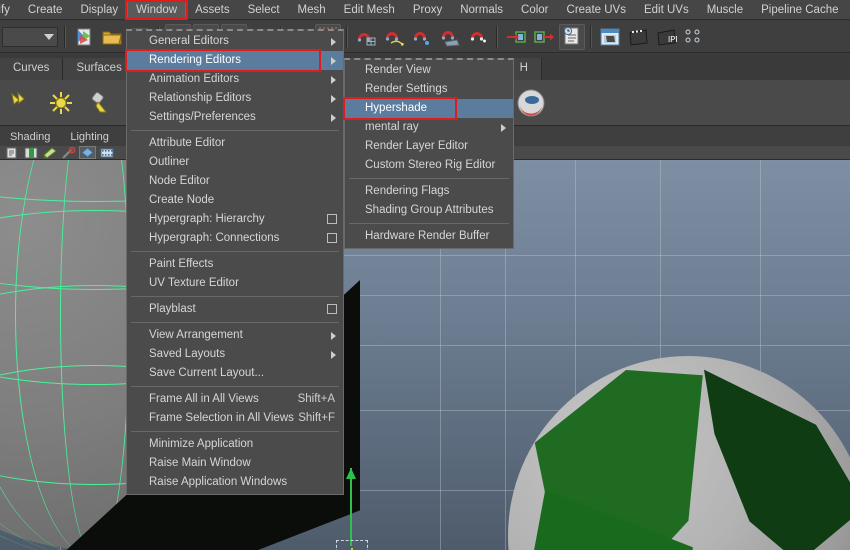 This screenshot has width=850, height=550. I want to click on menu-item-view-arrangement: View Arrangement, so click(235, 335).